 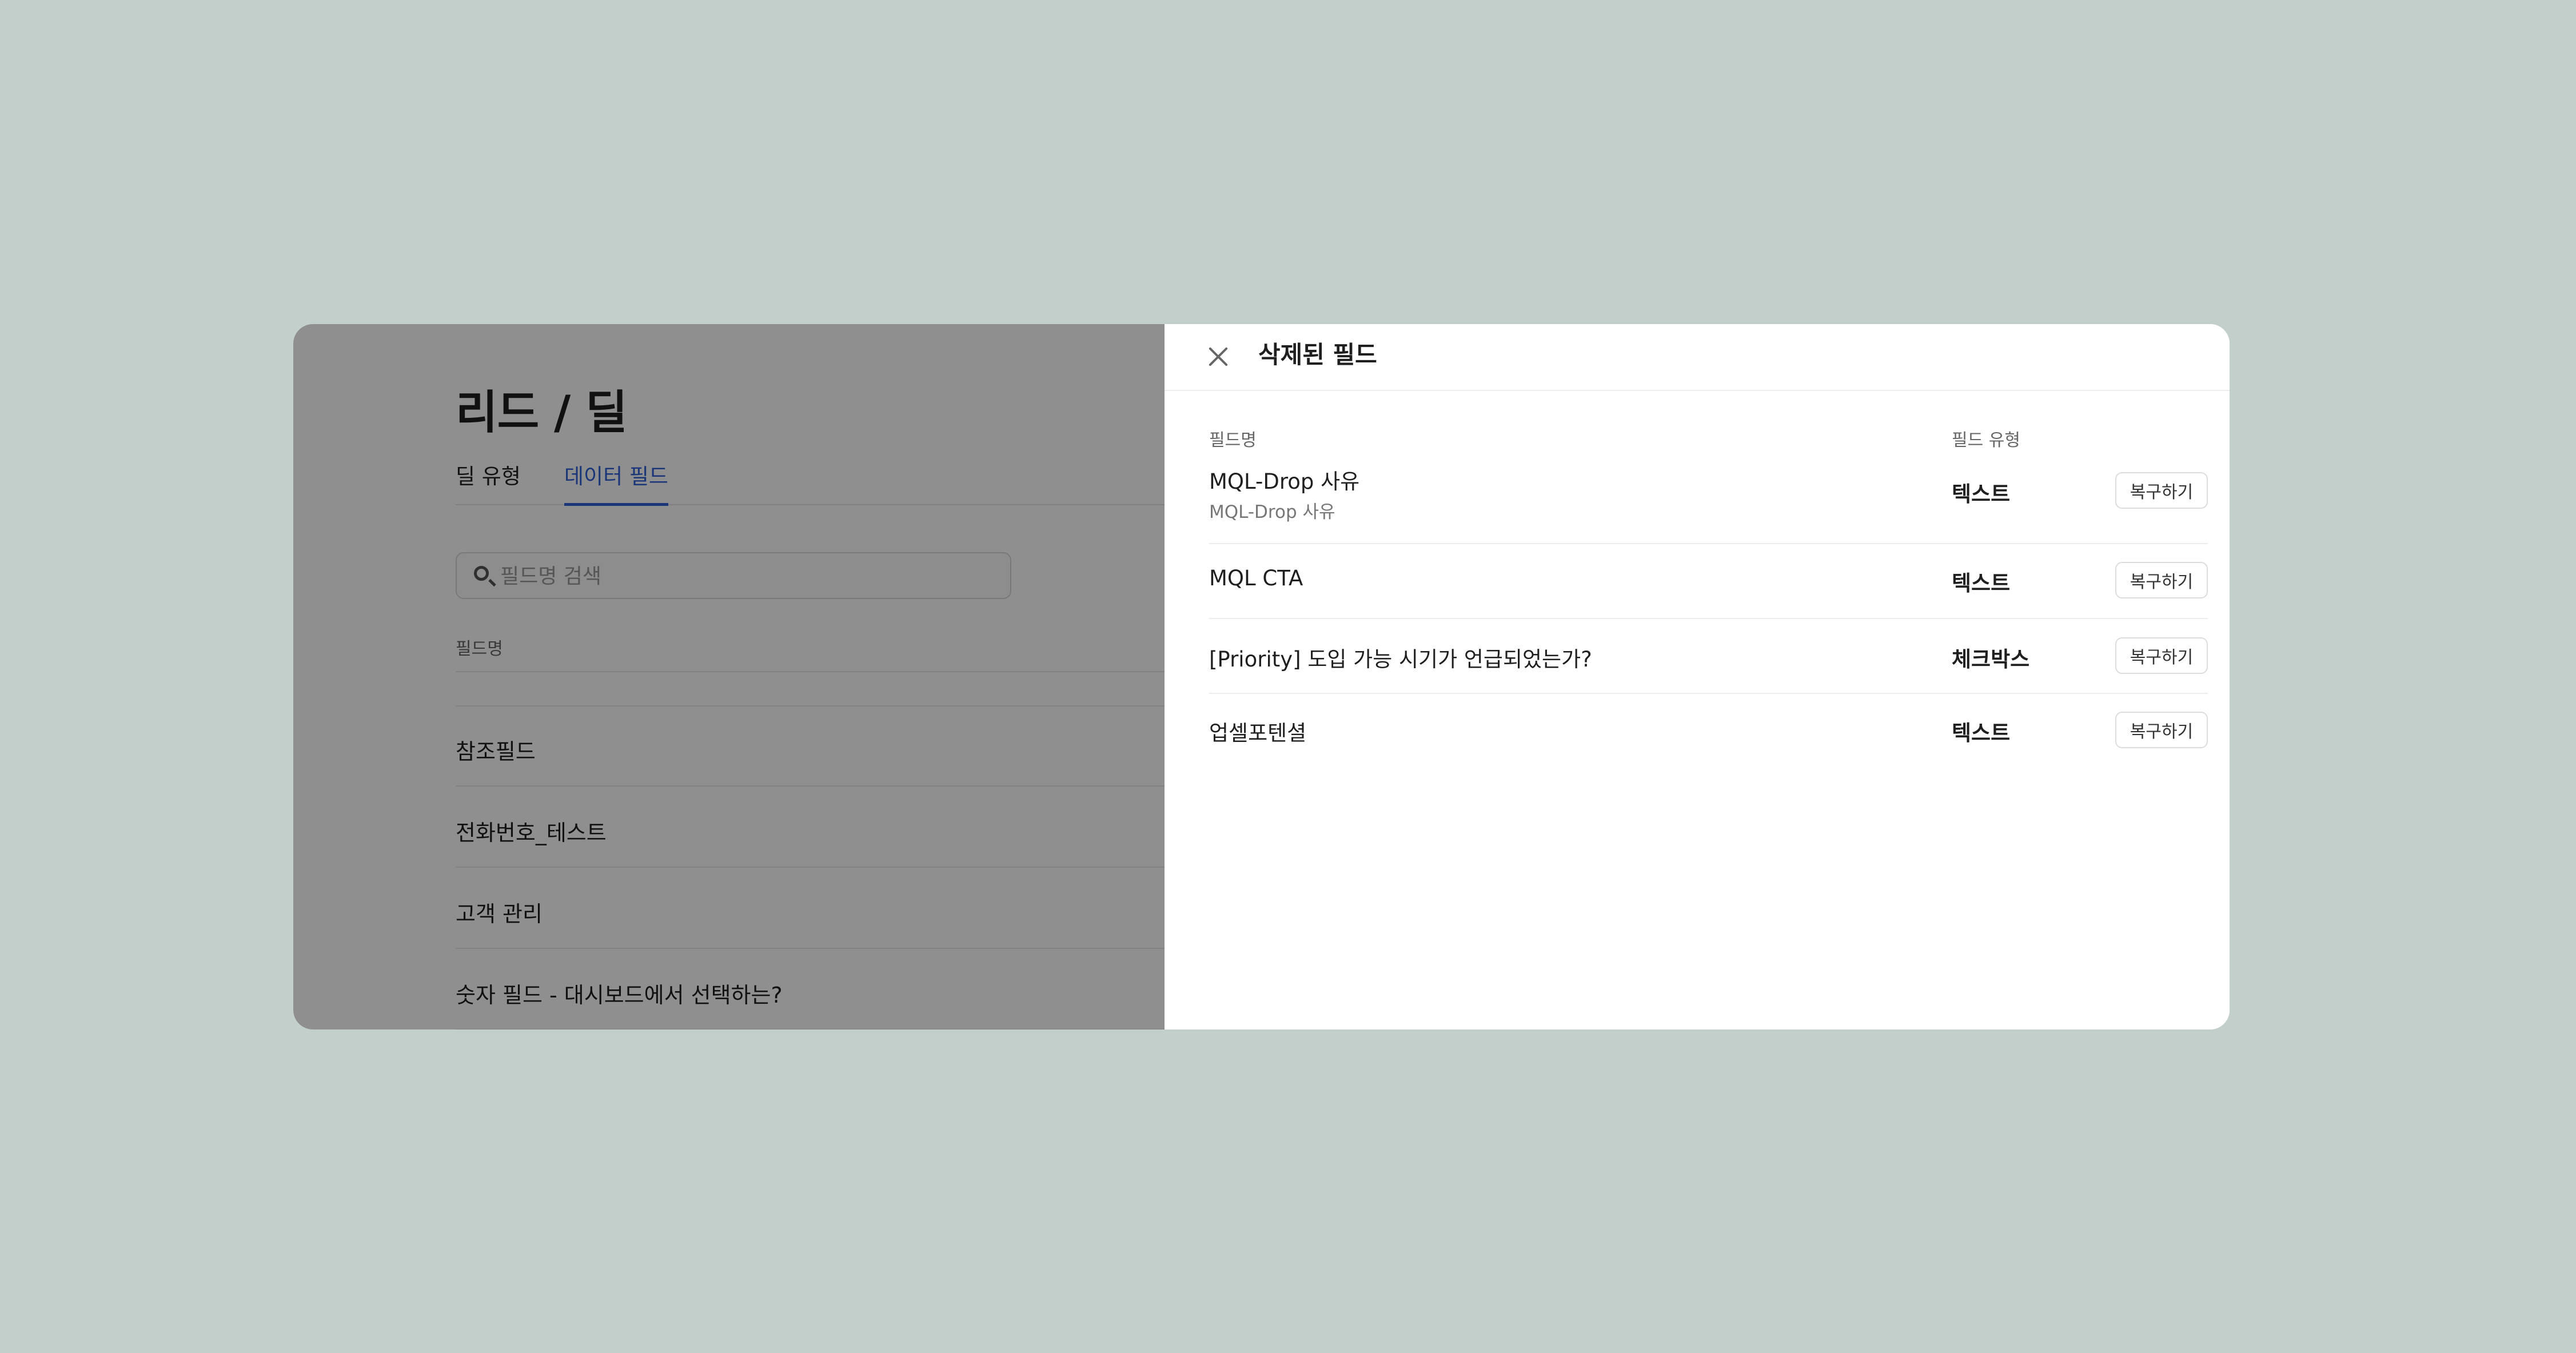 I want to click on column-header-field-type: 필드 유형, so click(x=1986, y=440).